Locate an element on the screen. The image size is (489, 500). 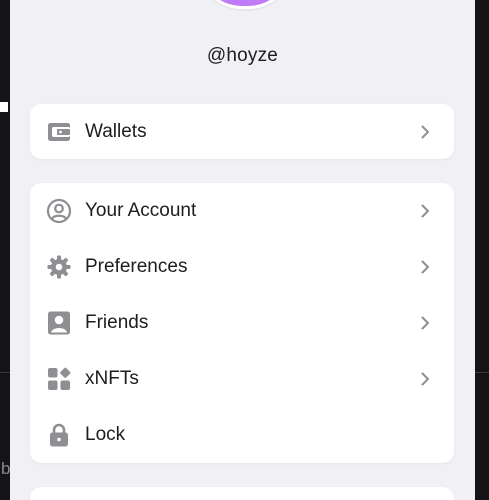
menu-item-preferences: Preferences is located at coordinates (242, 267).